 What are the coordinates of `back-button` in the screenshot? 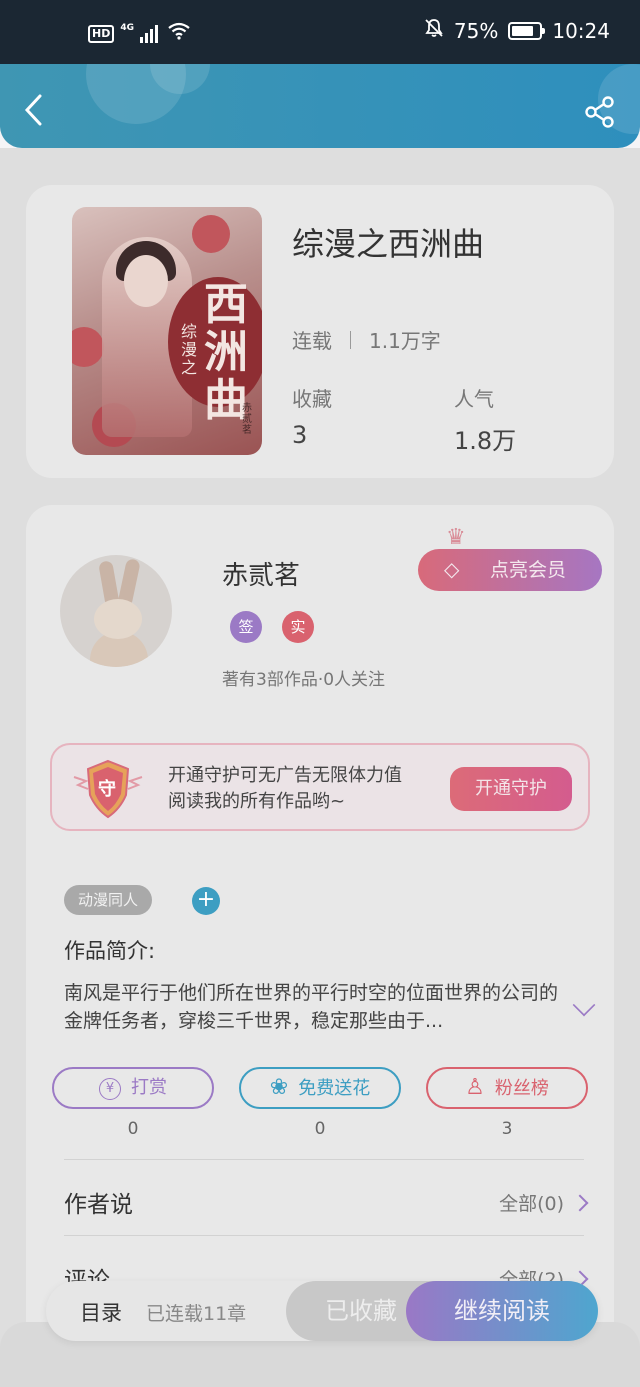 It's located at (35, 110).